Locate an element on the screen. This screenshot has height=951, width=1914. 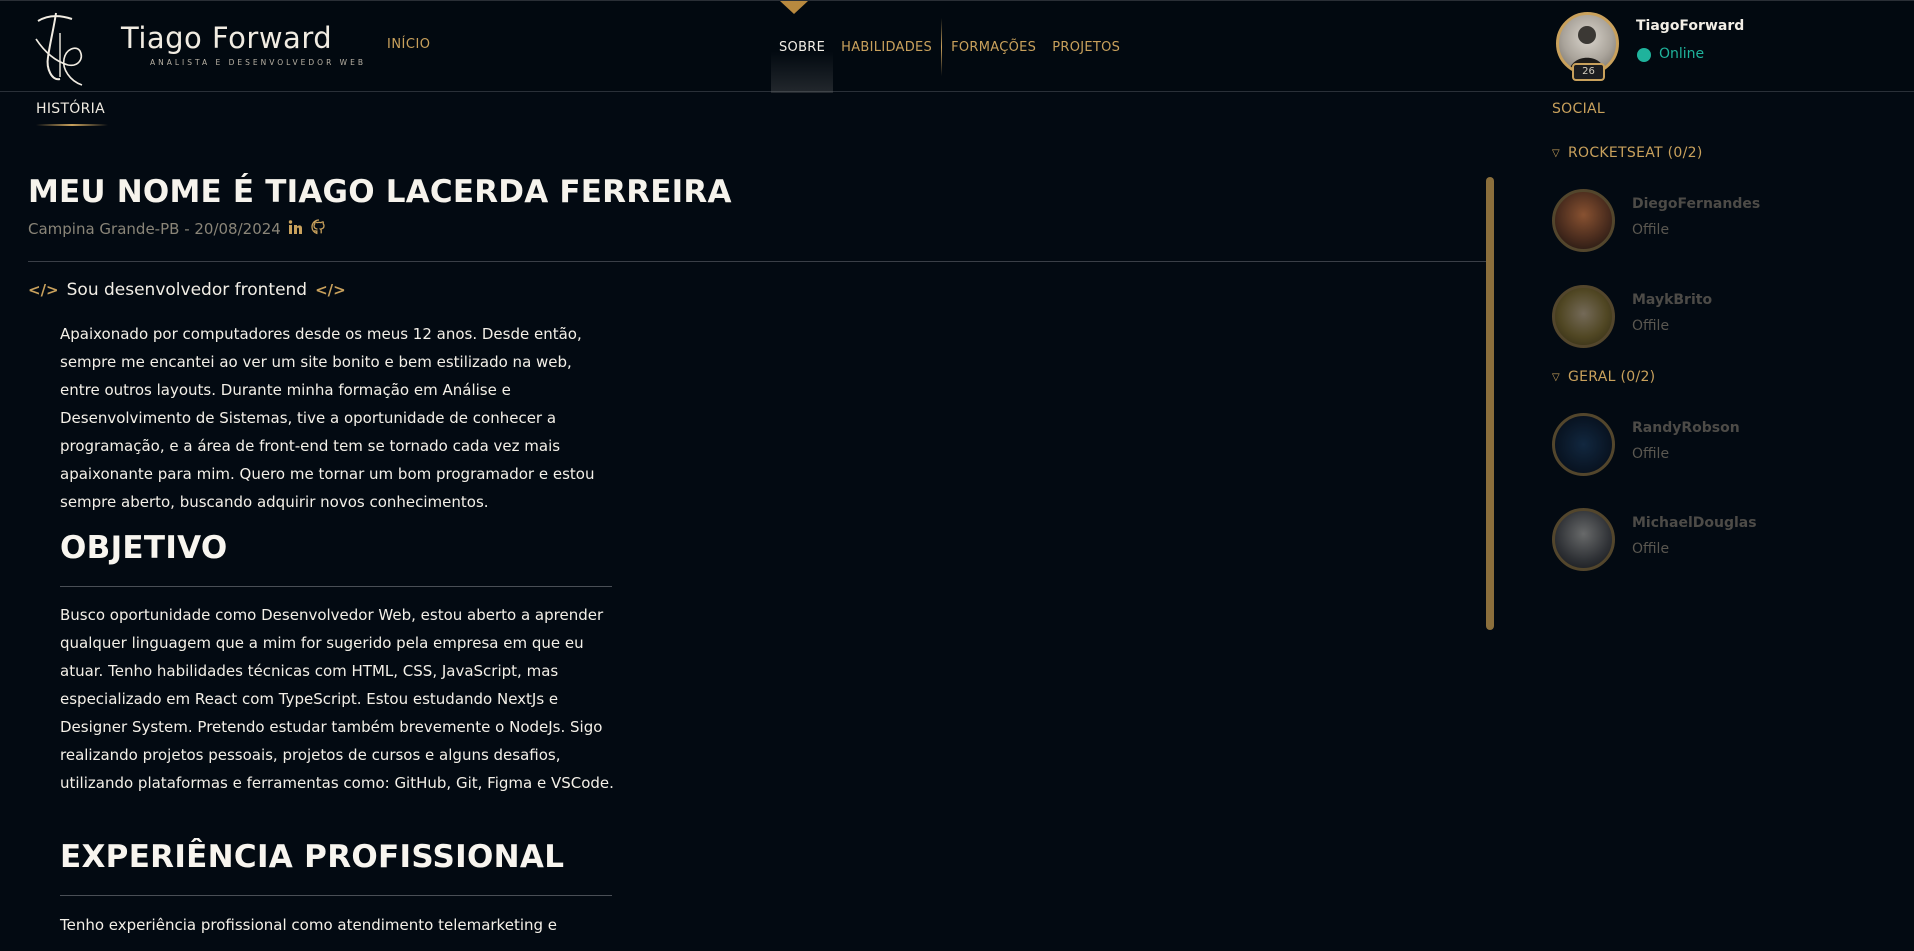
dev-headline: </> Sou desenvolvedor frontend </> is located at coordinates (187, 290).